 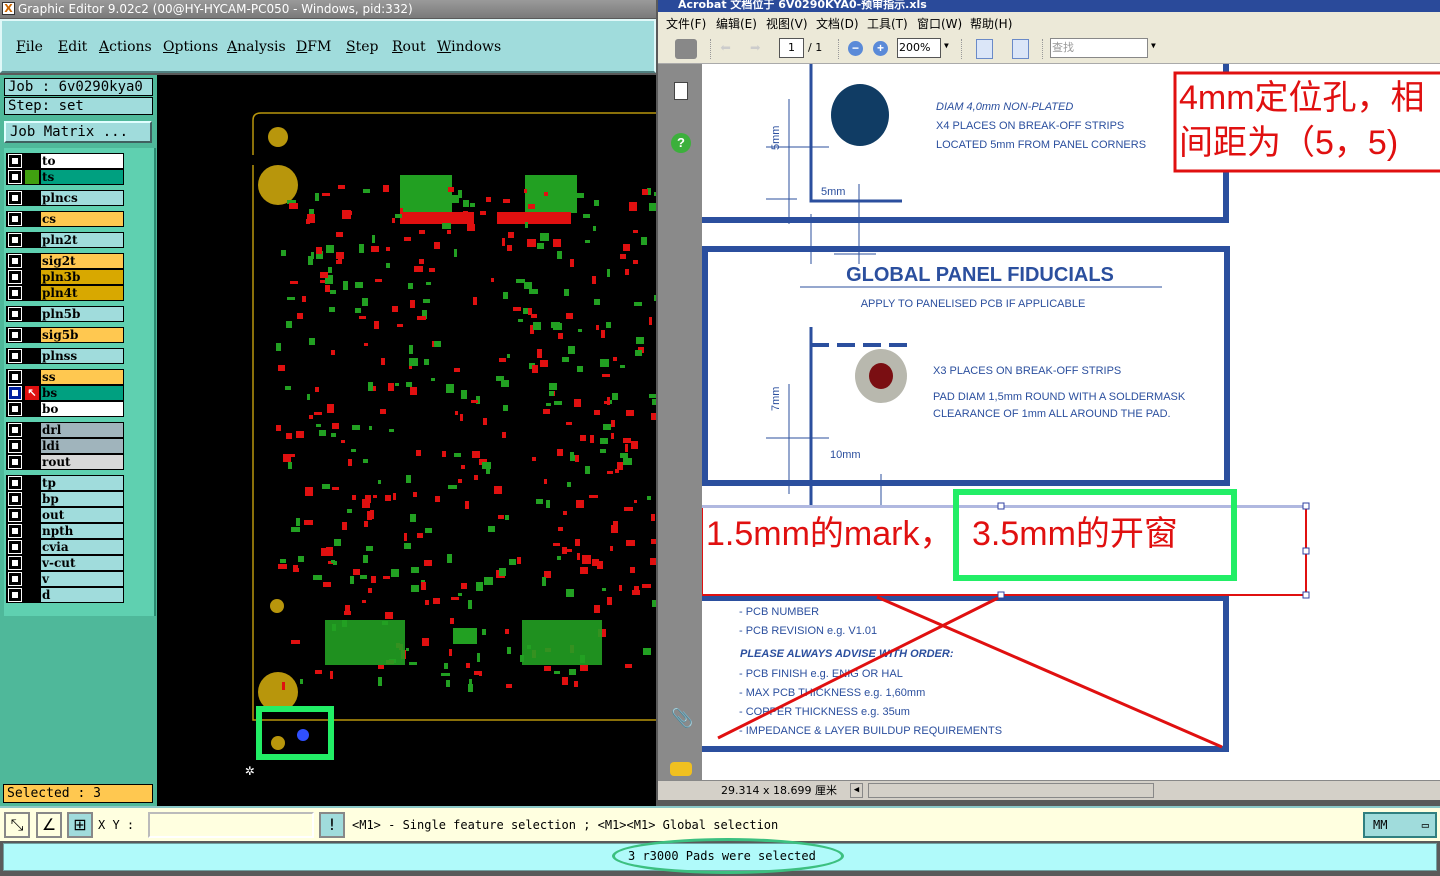 What do you see at coordinates (65, 356) in the screenshot?
I see `layer-row-plnss: plnss` at bounding box center [65, 356].